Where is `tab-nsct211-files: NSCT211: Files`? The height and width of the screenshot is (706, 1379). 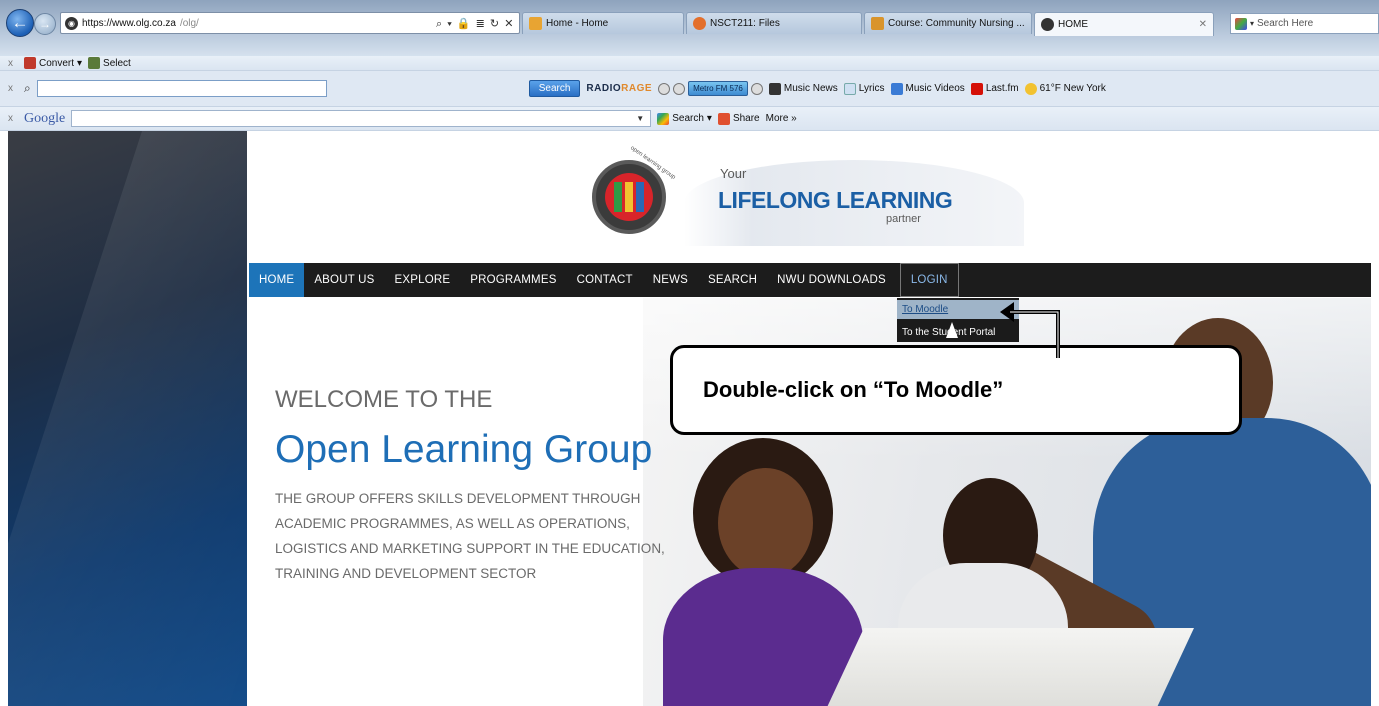 tab-nsct211-files: NSCT211: Files is located at coordinates (774, 23).